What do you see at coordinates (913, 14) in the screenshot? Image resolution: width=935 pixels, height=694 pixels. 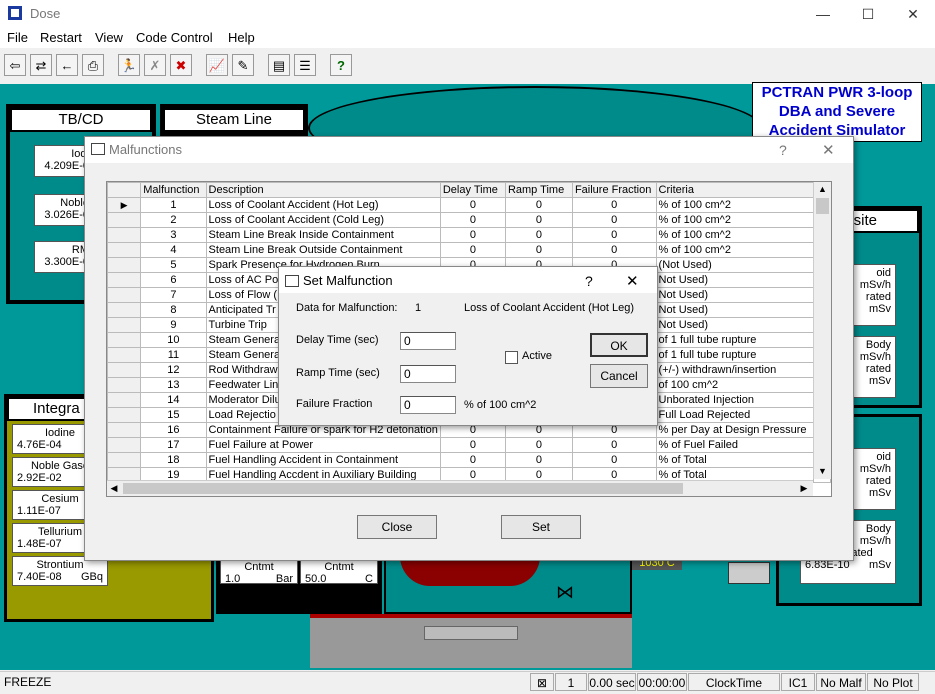 I see `close-button: ✕` at bounding box center [913, 14].